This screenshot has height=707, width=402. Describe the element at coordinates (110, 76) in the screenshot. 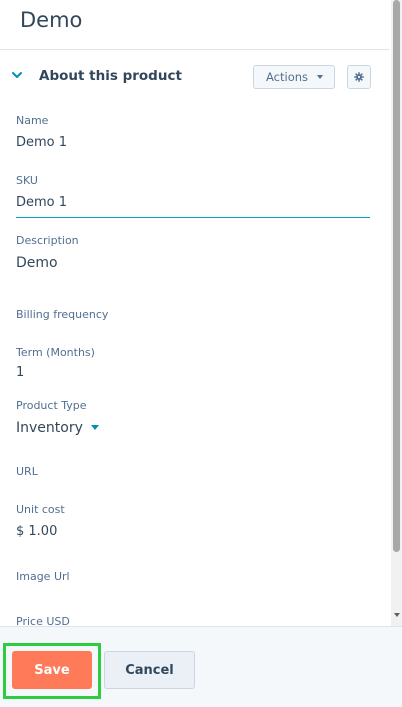

I see `section-title: About this product` at that location.